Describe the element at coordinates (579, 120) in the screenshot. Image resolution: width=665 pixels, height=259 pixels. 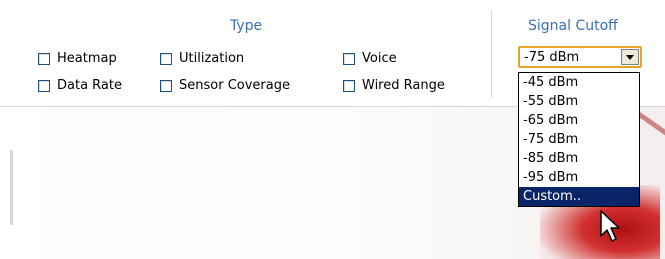
I see `dropdown-option: -65 dBm` at that location.